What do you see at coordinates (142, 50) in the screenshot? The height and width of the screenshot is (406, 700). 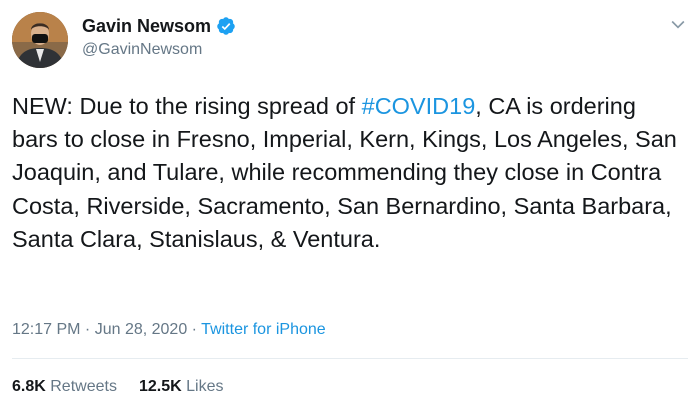 I see `author-handle: @GavinNewsom` at bounding box center [142, 50].